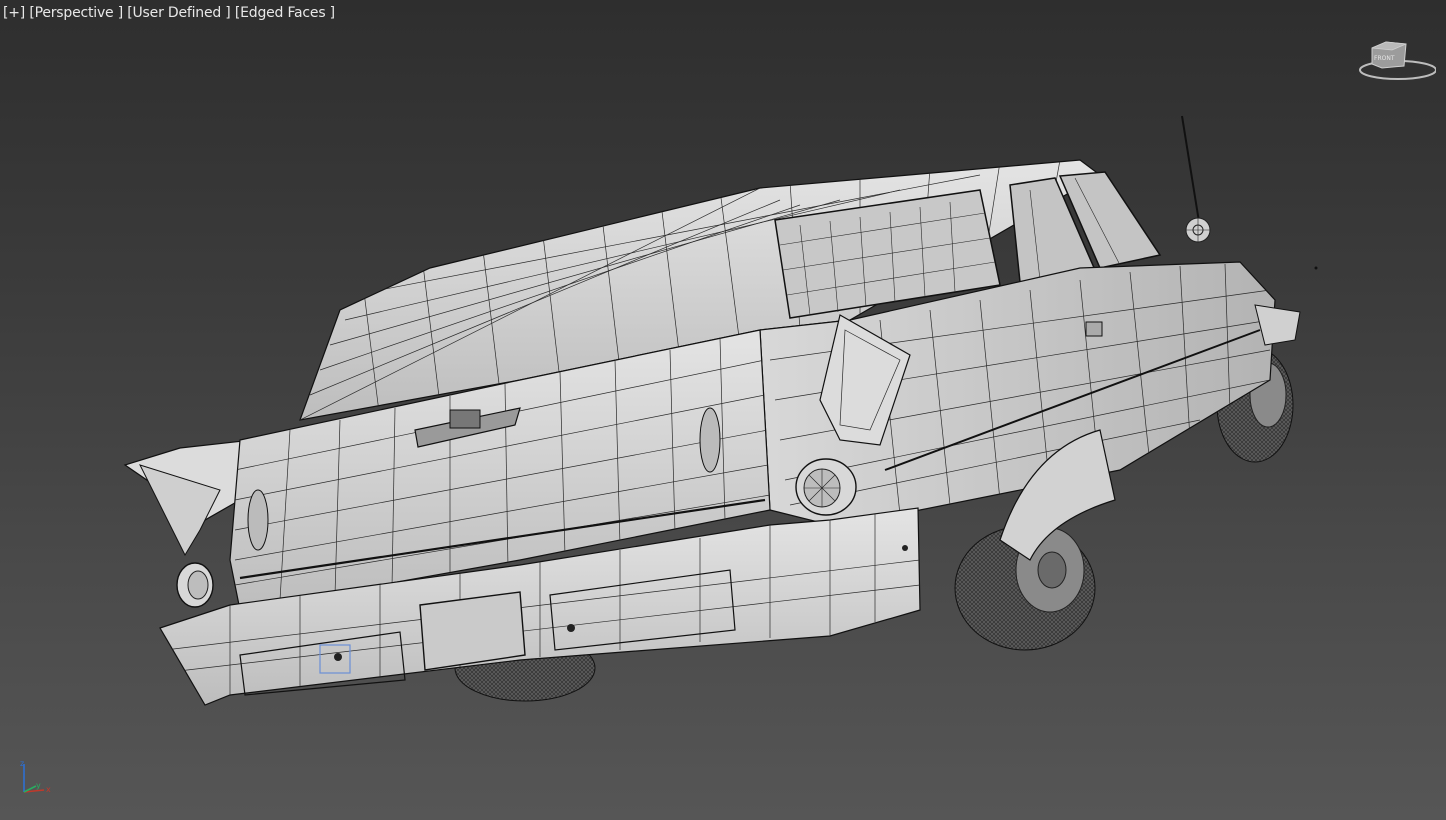 The width and height of the screenshot is (1446, 820). What do you see at coordinates (39, 779) in the screenshot?
I see `axis-tripod: z x y` at bounding box center [39, 779].